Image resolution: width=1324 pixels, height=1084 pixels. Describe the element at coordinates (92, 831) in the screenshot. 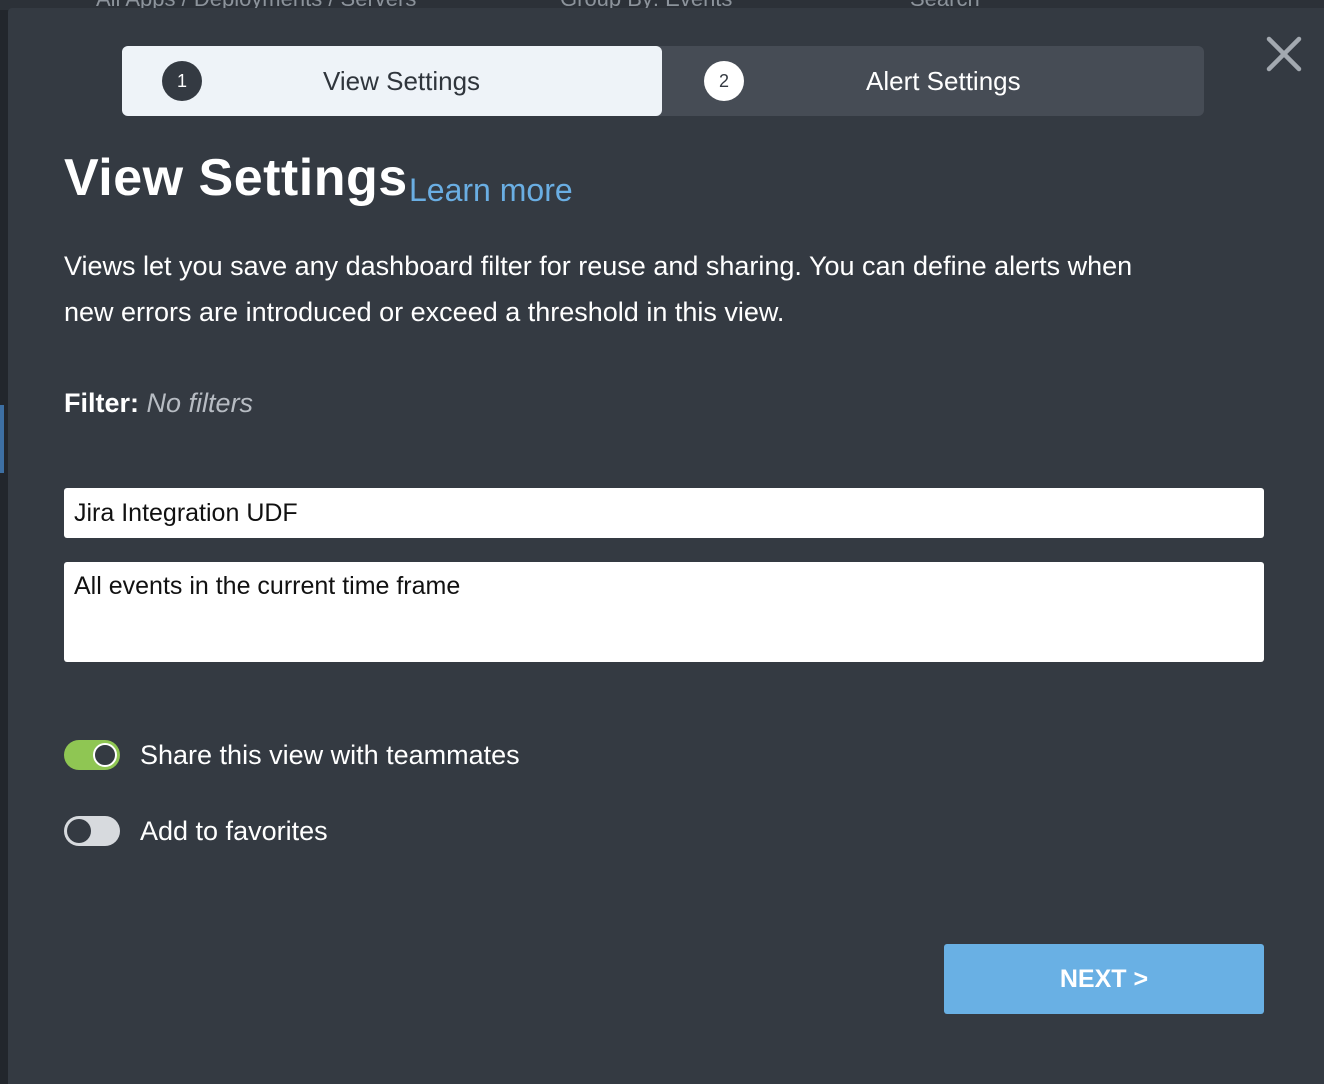

I see `favorites-toggle-switch` at that location.